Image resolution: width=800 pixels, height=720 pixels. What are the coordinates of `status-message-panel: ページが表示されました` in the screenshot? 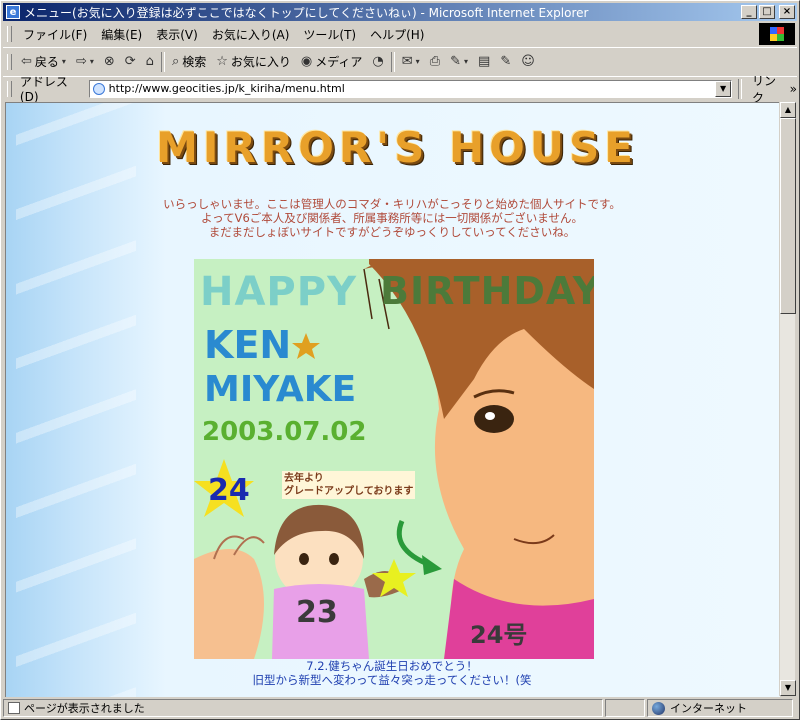 It's located at (303, 708).